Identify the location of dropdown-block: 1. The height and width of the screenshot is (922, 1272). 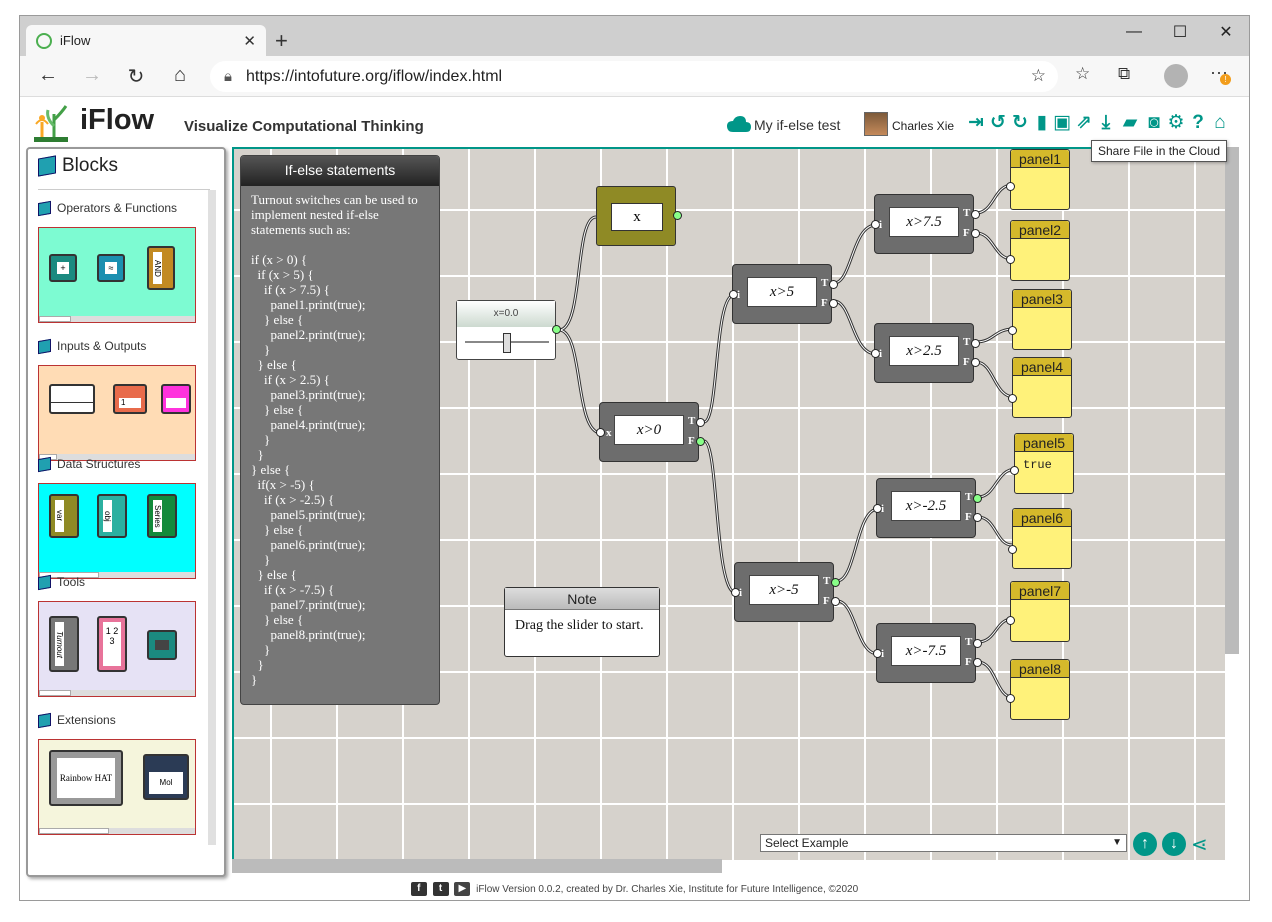
(130, 399).